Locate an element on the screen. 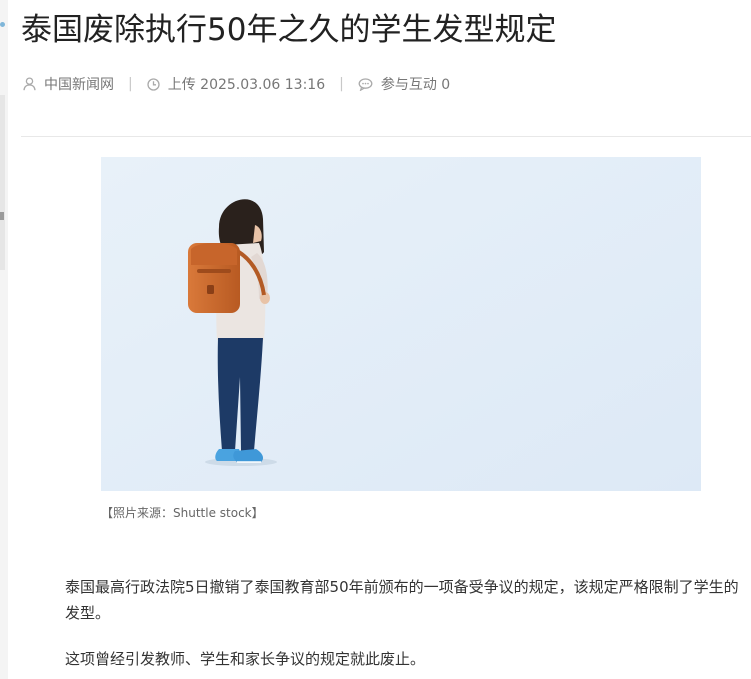 The height and width of the screenshot is (679, 751). upload-time-text: 上传 2025.03.06 13:16 is located at coordinates (246, 85).